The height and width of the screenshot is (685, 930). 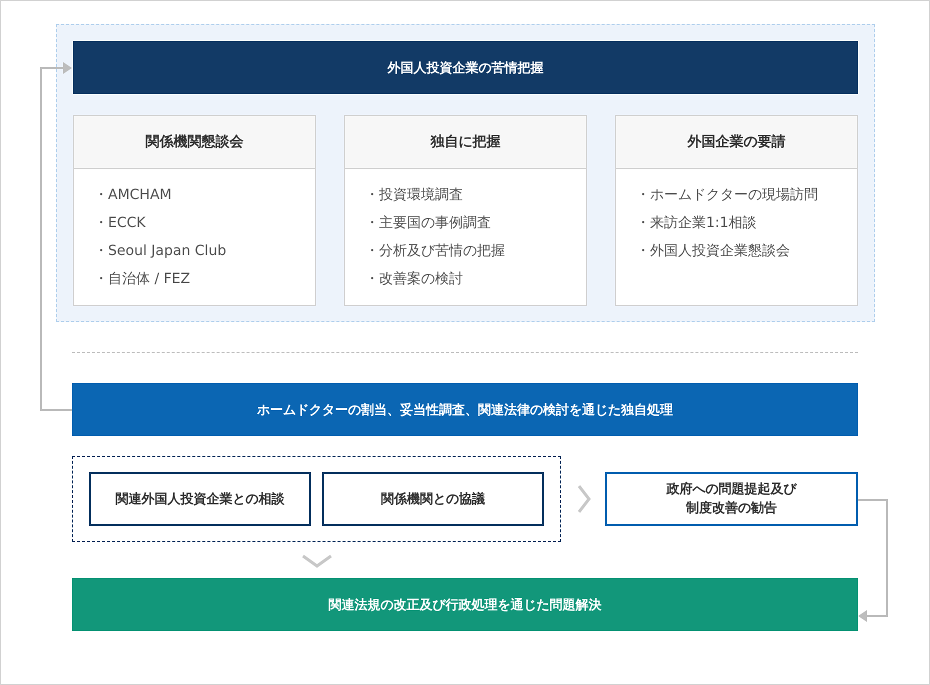 I want to click on process-bar: ホームドクターの割当、妥当性調査、関連法律の検討を通じた独自処理, so click(x=465, y=409).